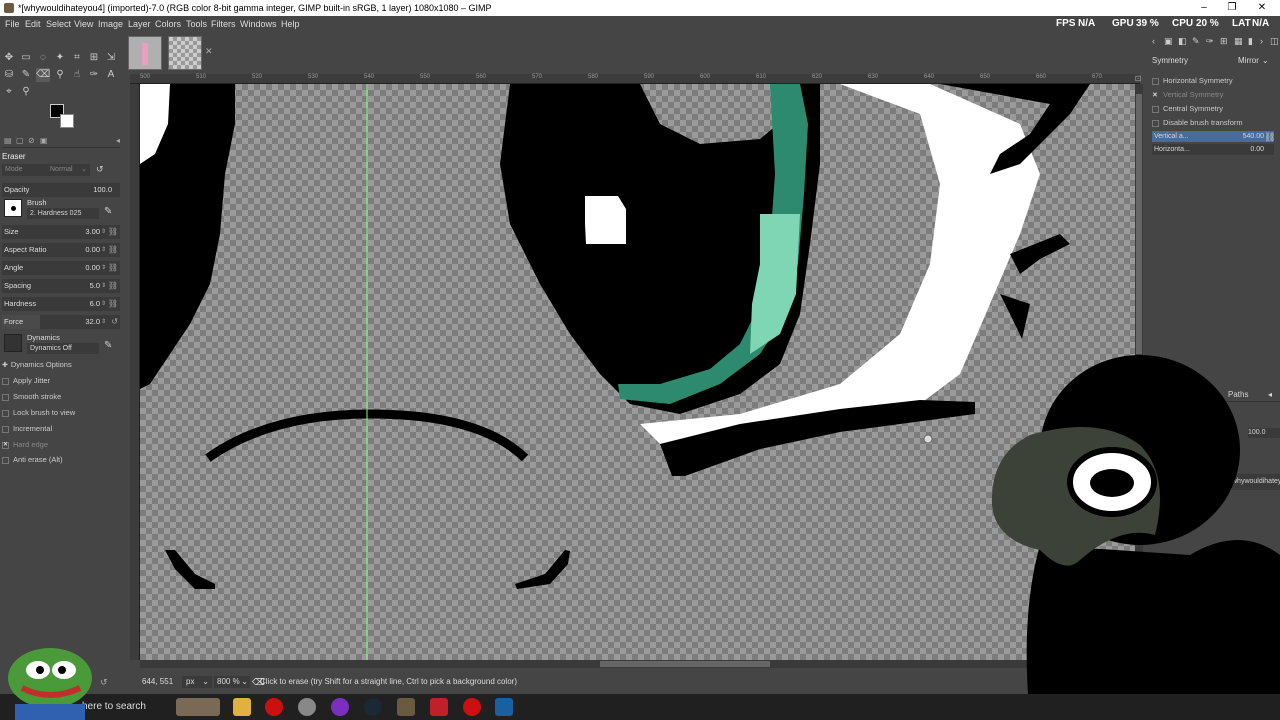 The height and width of the screenshot is (720, 1280). I want to click on horizontal-symmetry-checkbox: Horizontal Symmetry, so click(1192, 80).